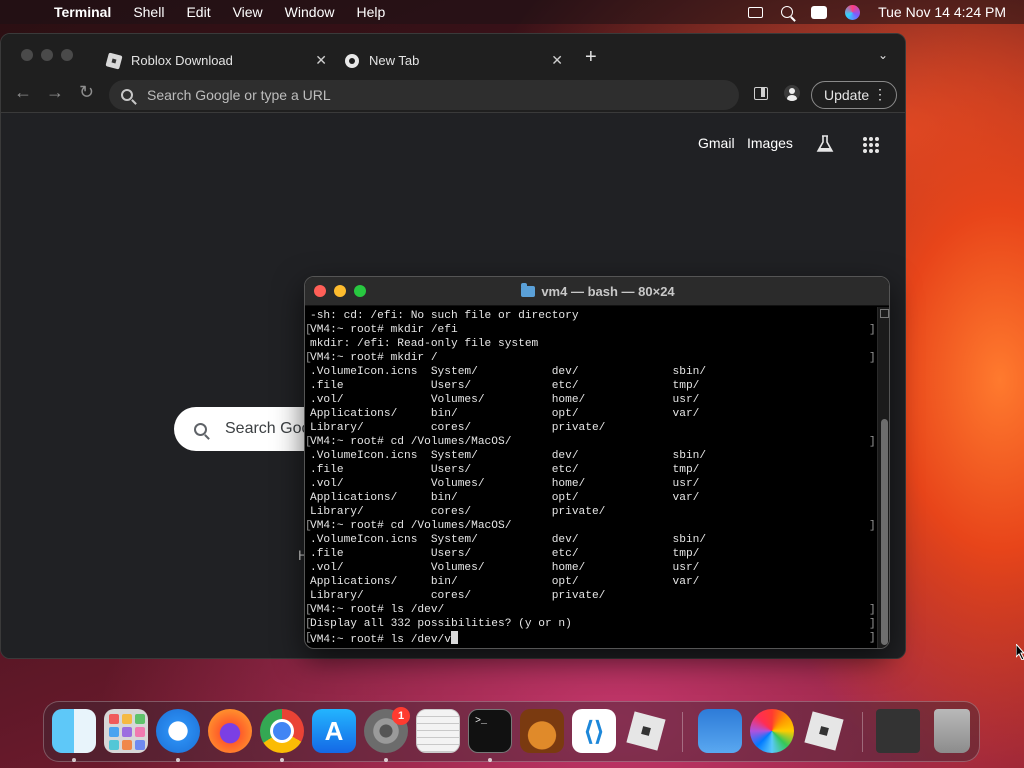 This screenshot has height=768, width=1024. Describe the element at coordinates (86, 92) in the screenshot. I see `reload-icon: ↻` at that location.